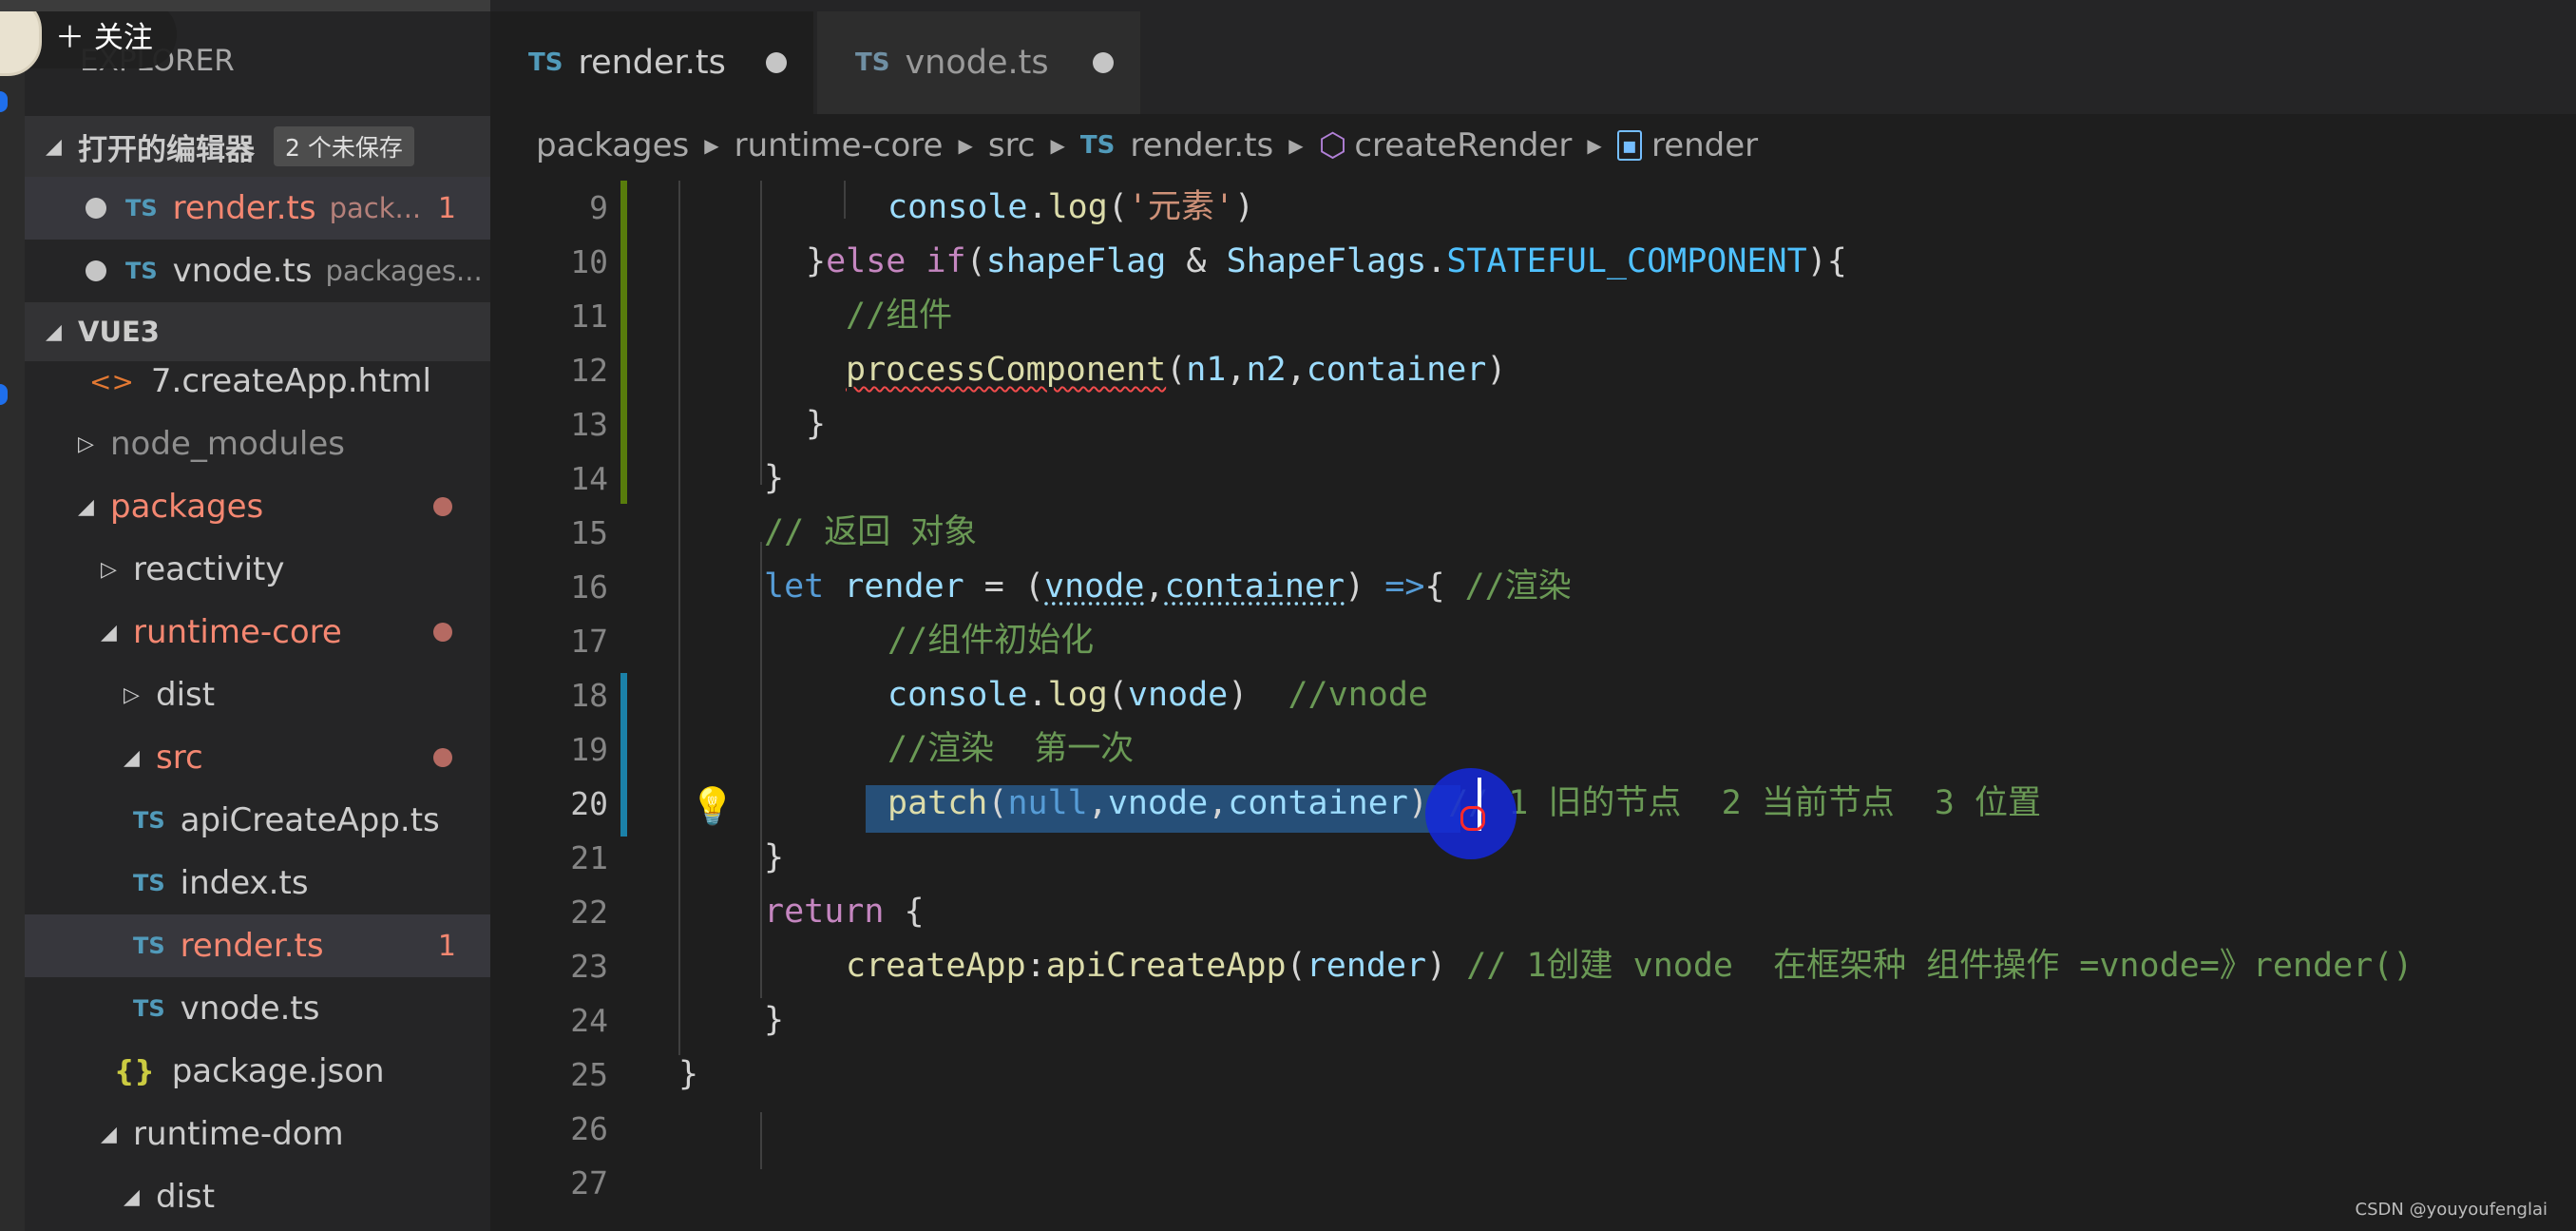  I want to click on code-token: ){, so click(1826, 261).